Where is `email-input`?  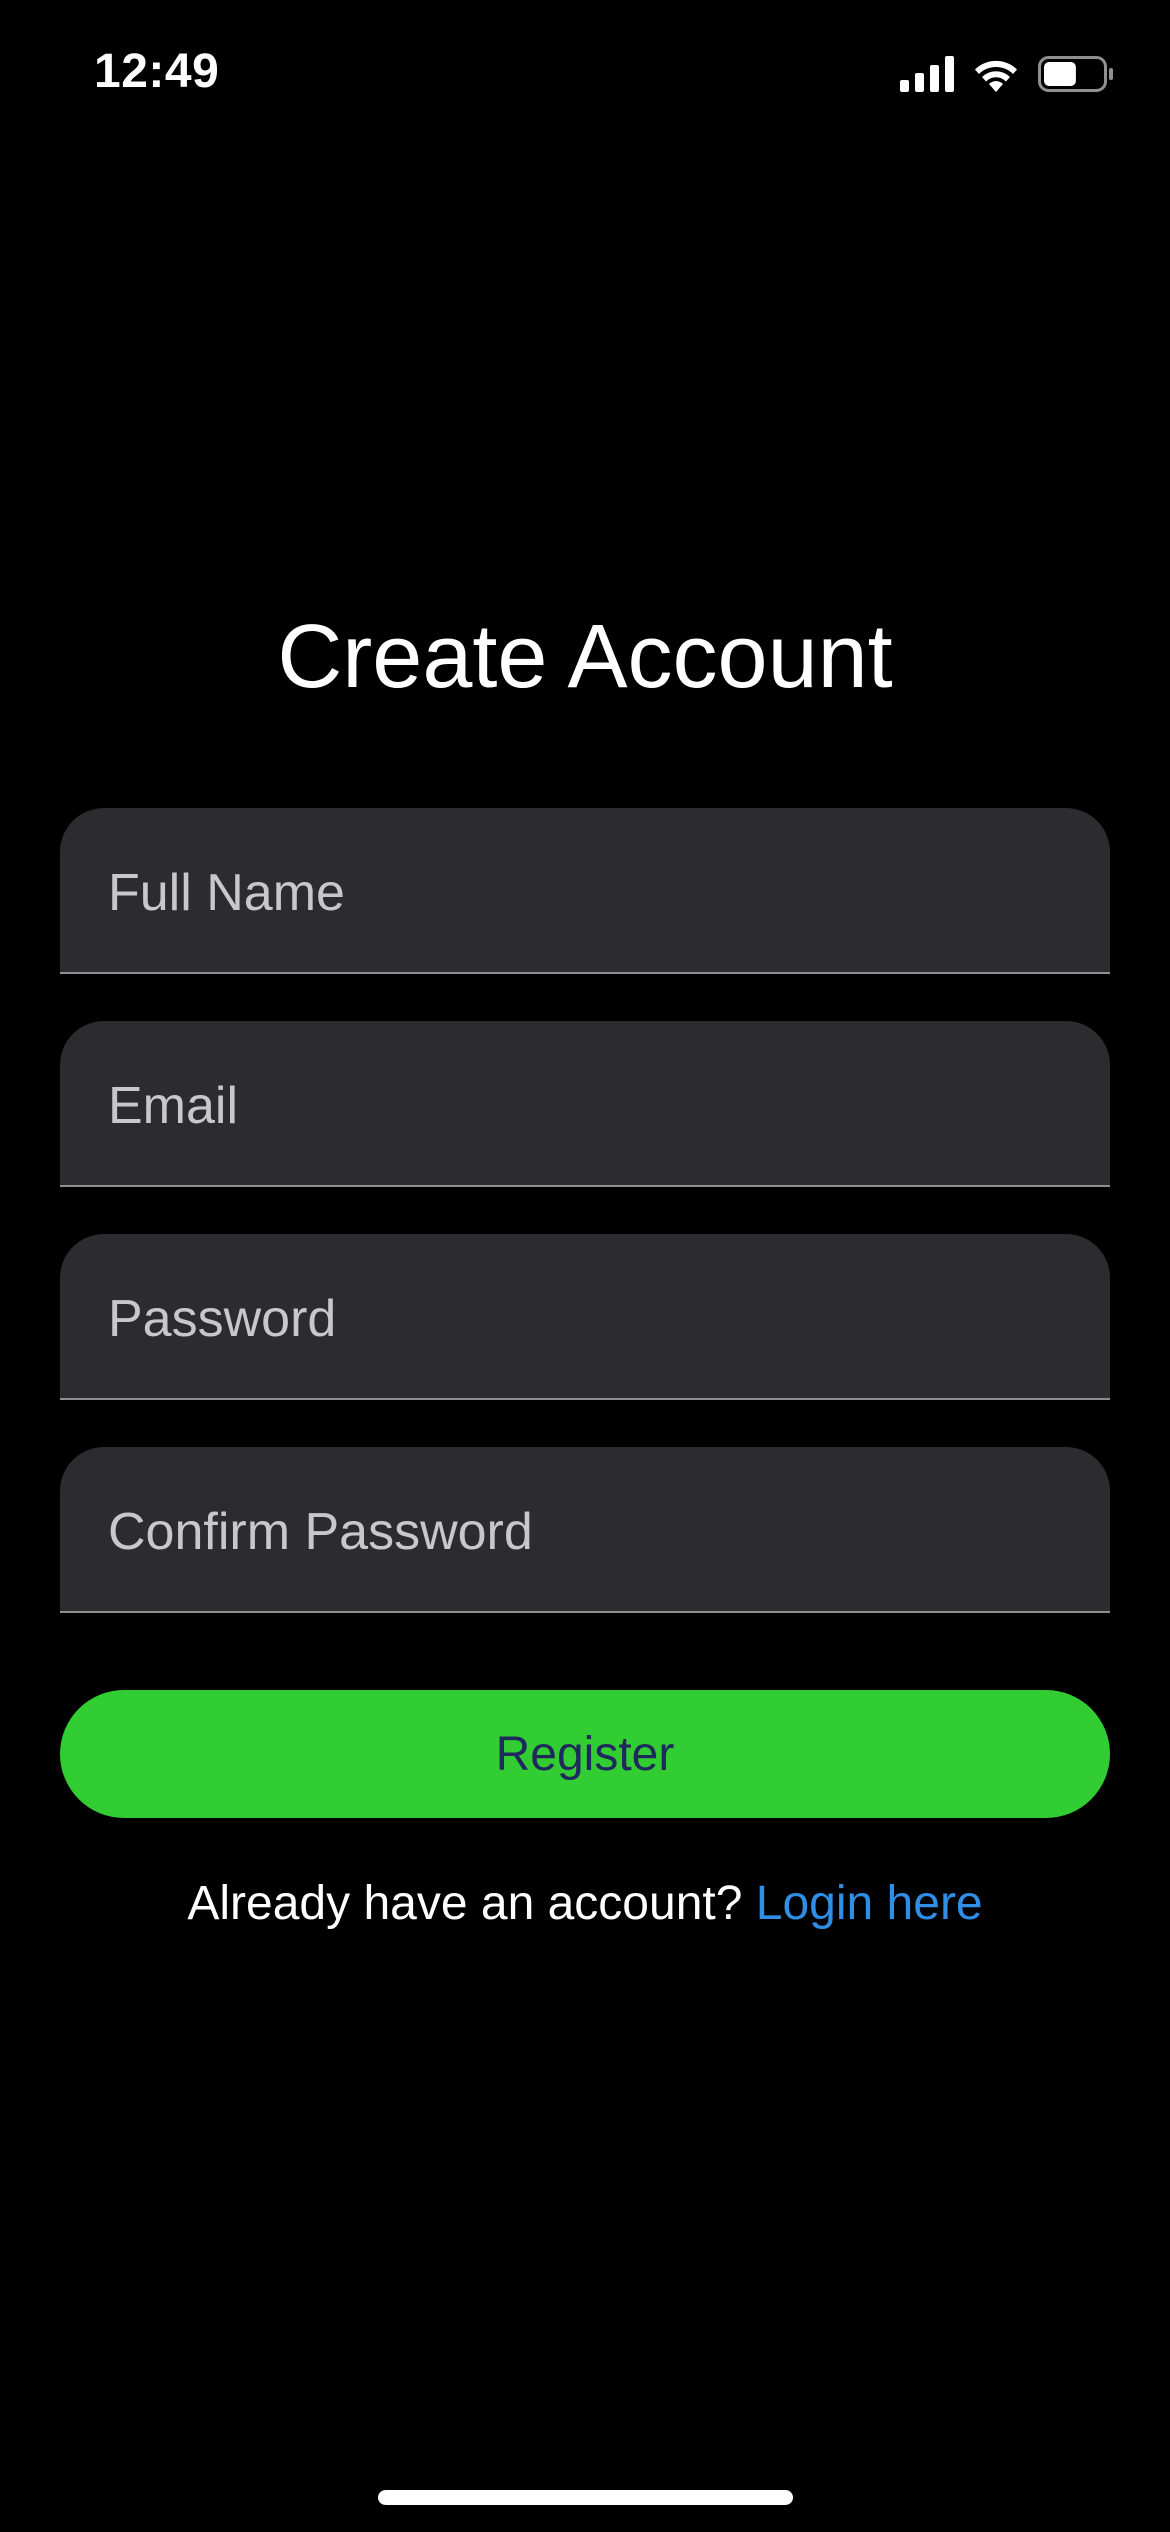
email-input is located at coordinates (585, 1103).